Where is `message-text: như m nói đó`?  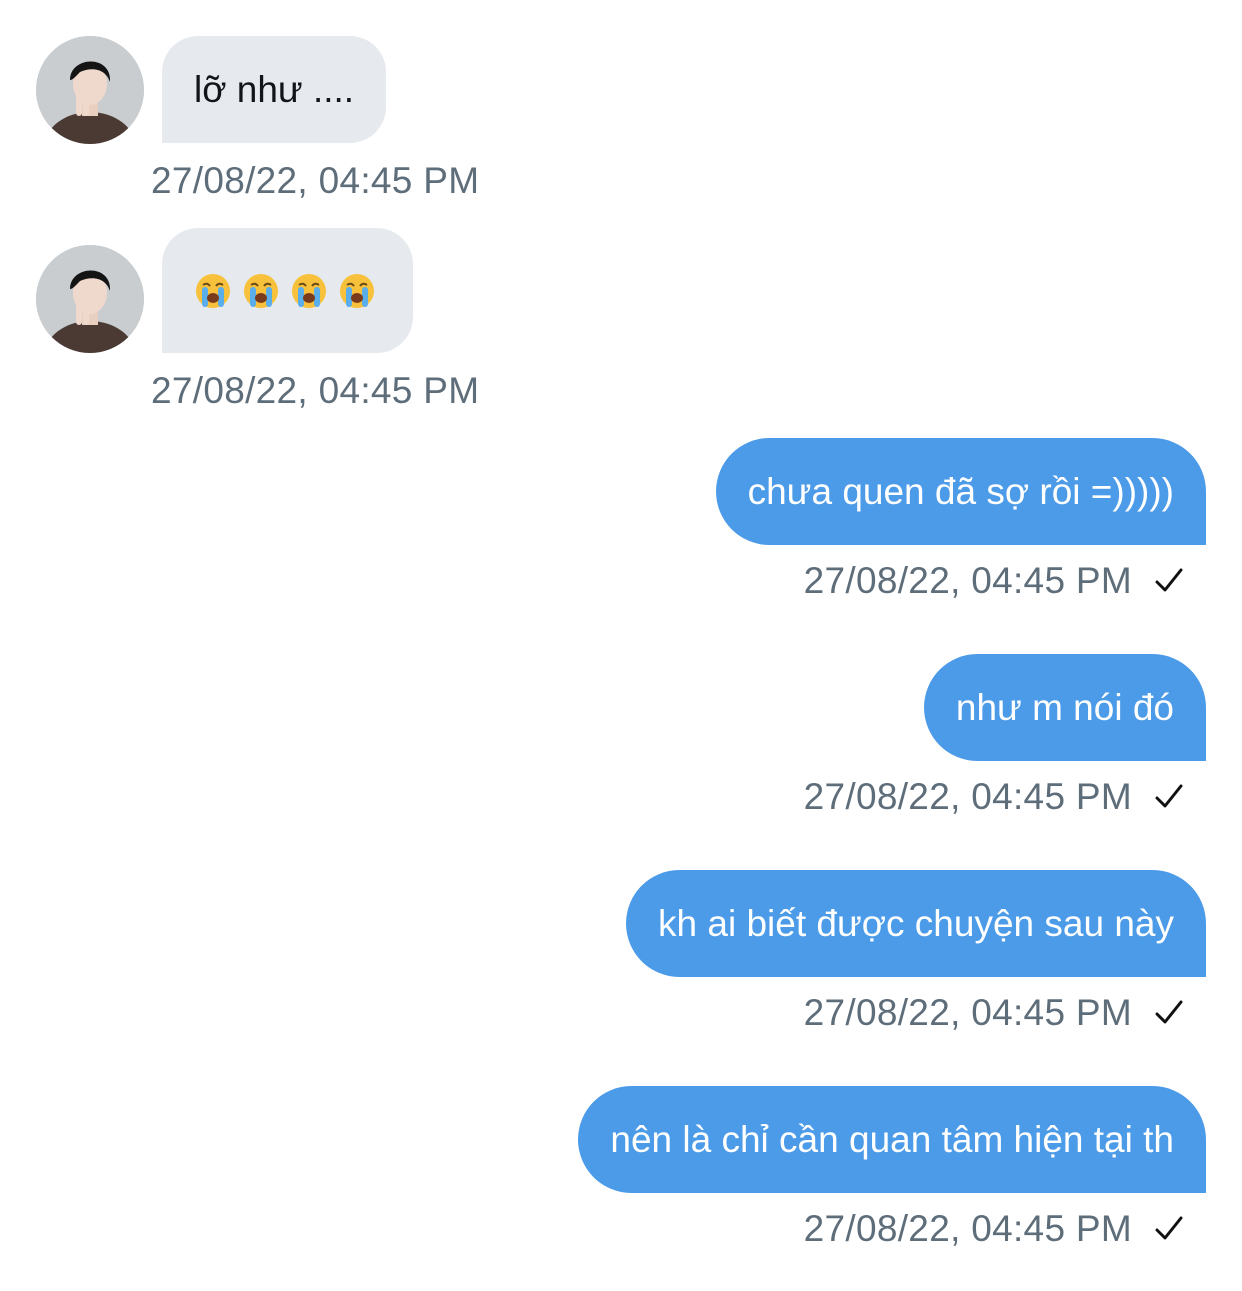 message-text: như m nói đó is located at coordinates (1064, 707).